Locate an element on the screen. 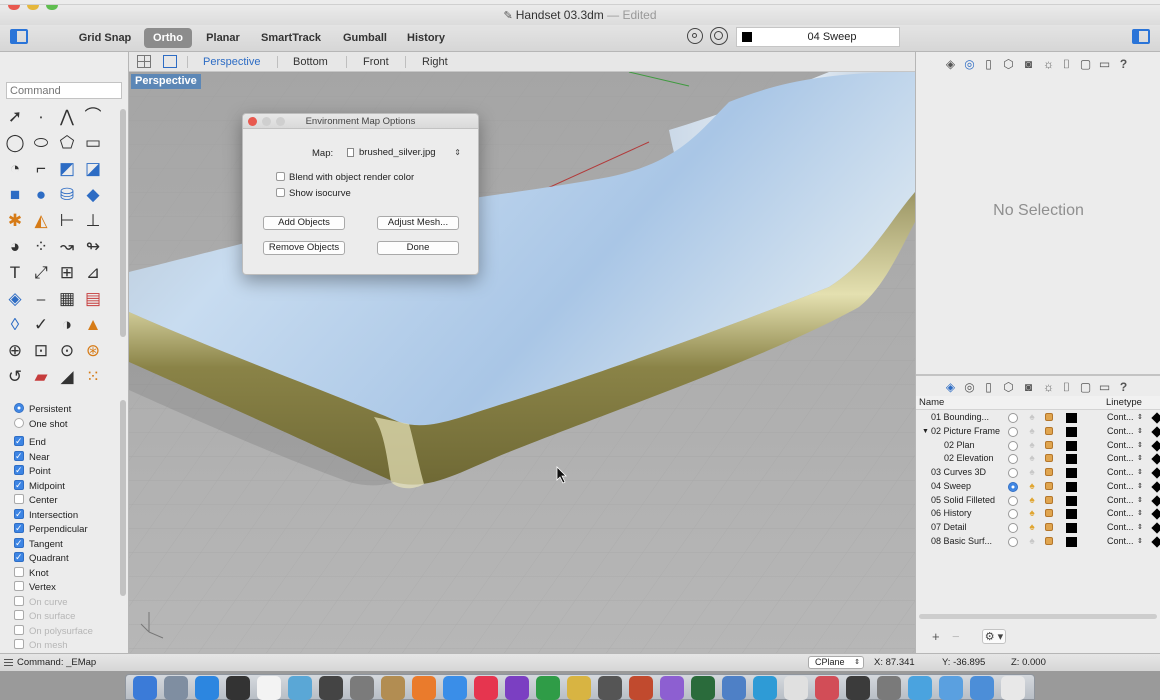 Image resolution: width=1160 pixels, height=700 pixels. solid-edit-icon: ◈ is located at coordinates (15, 299).